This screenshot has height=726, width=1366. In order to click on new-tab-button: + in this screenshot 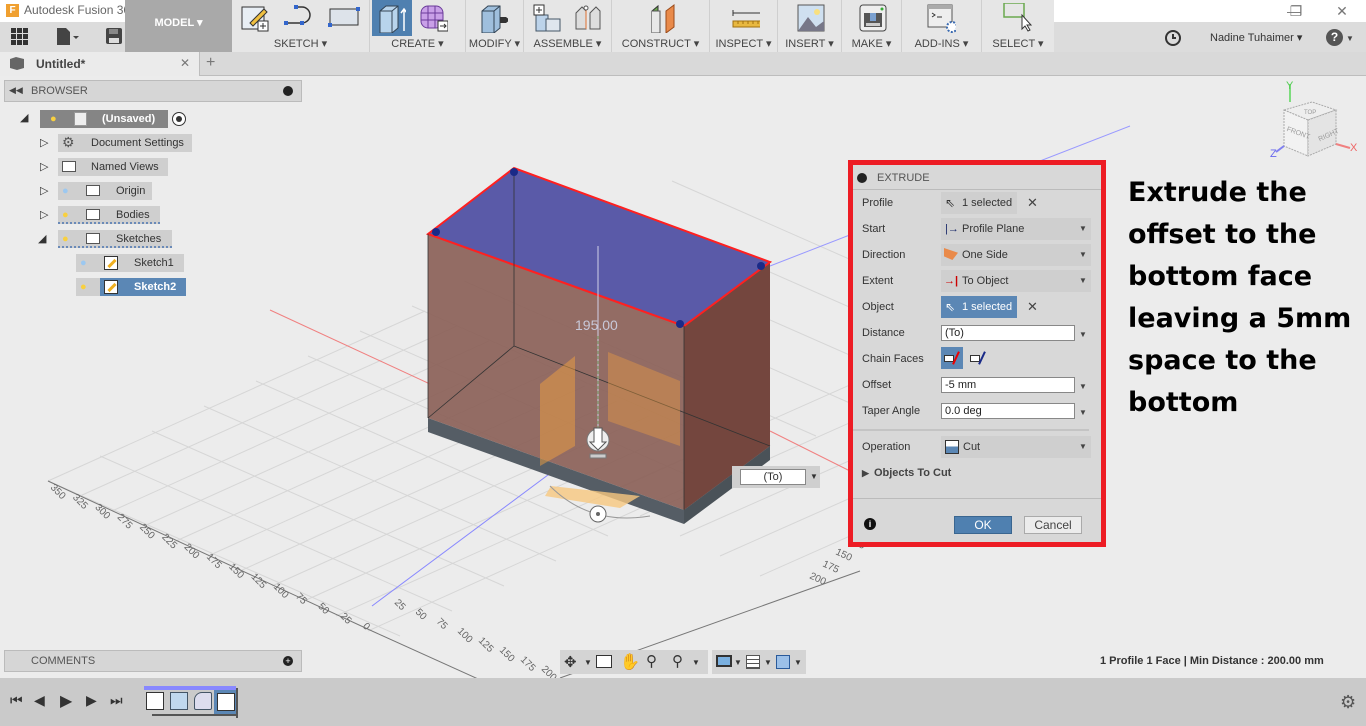, I will do `click(210, 63)`.